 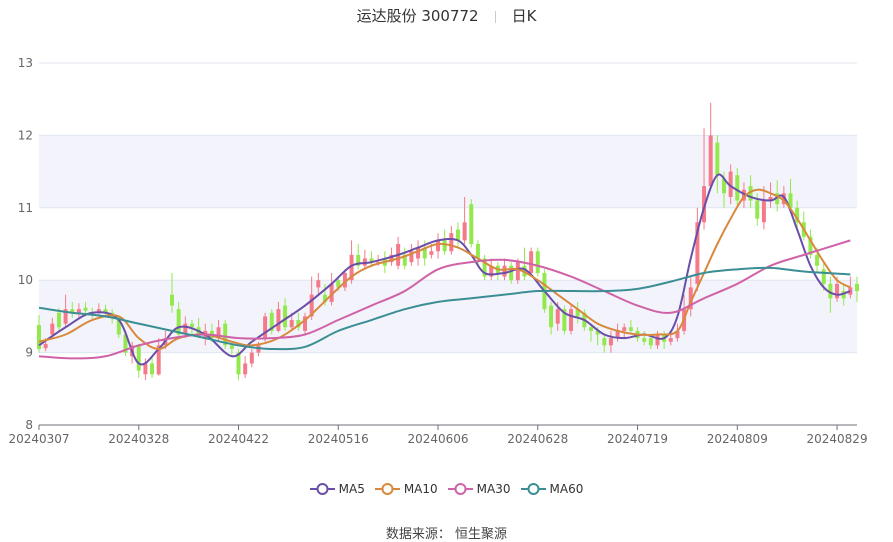 What do you see at coordinates (351, 489) in the screenshot?
I see `legend-label: MA5` at bounding box center [351, 489].